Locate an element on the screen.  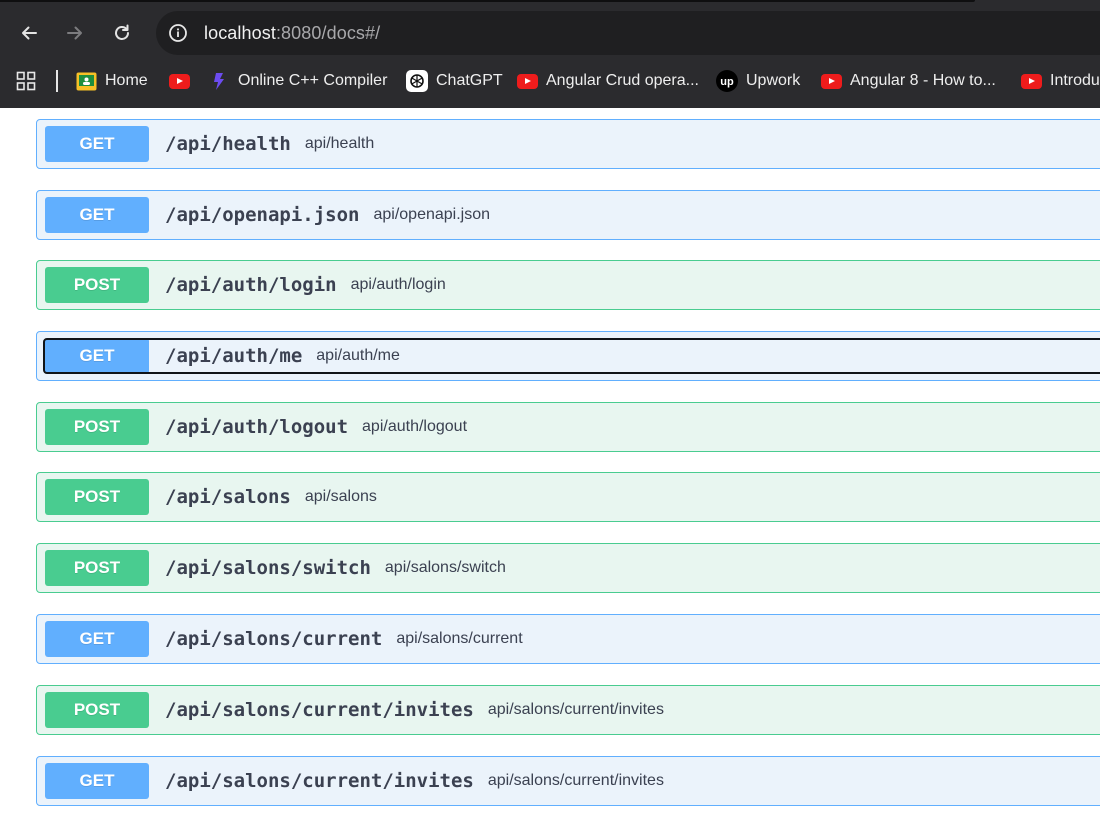
bookmark-introduction: Introdu is located at coordinates (1060, 81).